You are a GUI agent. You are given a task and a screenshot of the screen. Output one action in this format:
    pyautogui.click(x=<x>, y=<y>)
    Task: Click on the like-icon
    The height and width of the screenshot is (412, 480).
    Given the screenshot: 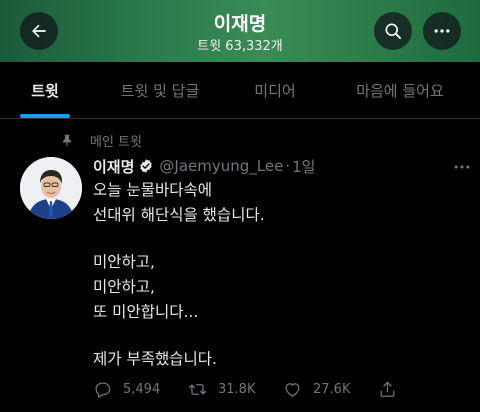 What is the action you would take?
    pyautogui.click(x=292, y=389)
    